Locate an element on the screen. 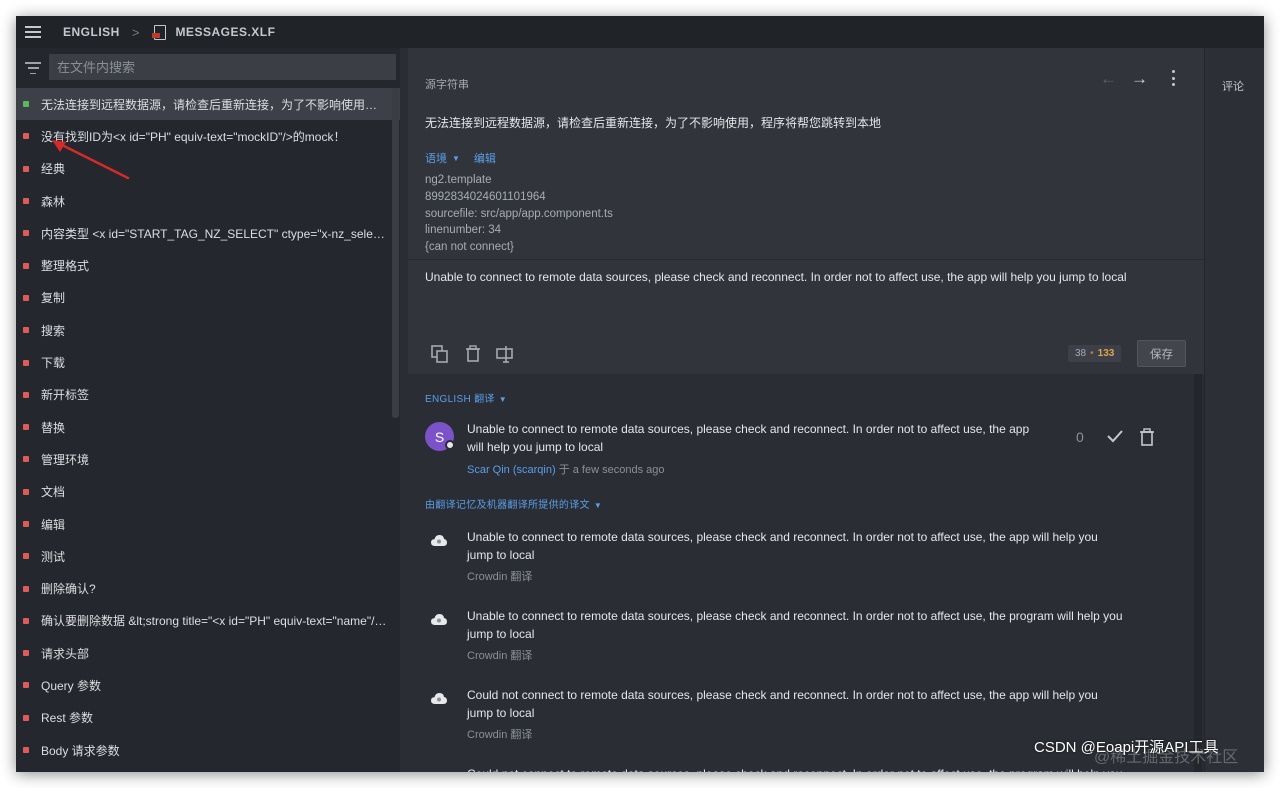  mt-suggestions-title: 由翻译记忆及机器翻译所提供的译文 is located at coordinates (507, 505).